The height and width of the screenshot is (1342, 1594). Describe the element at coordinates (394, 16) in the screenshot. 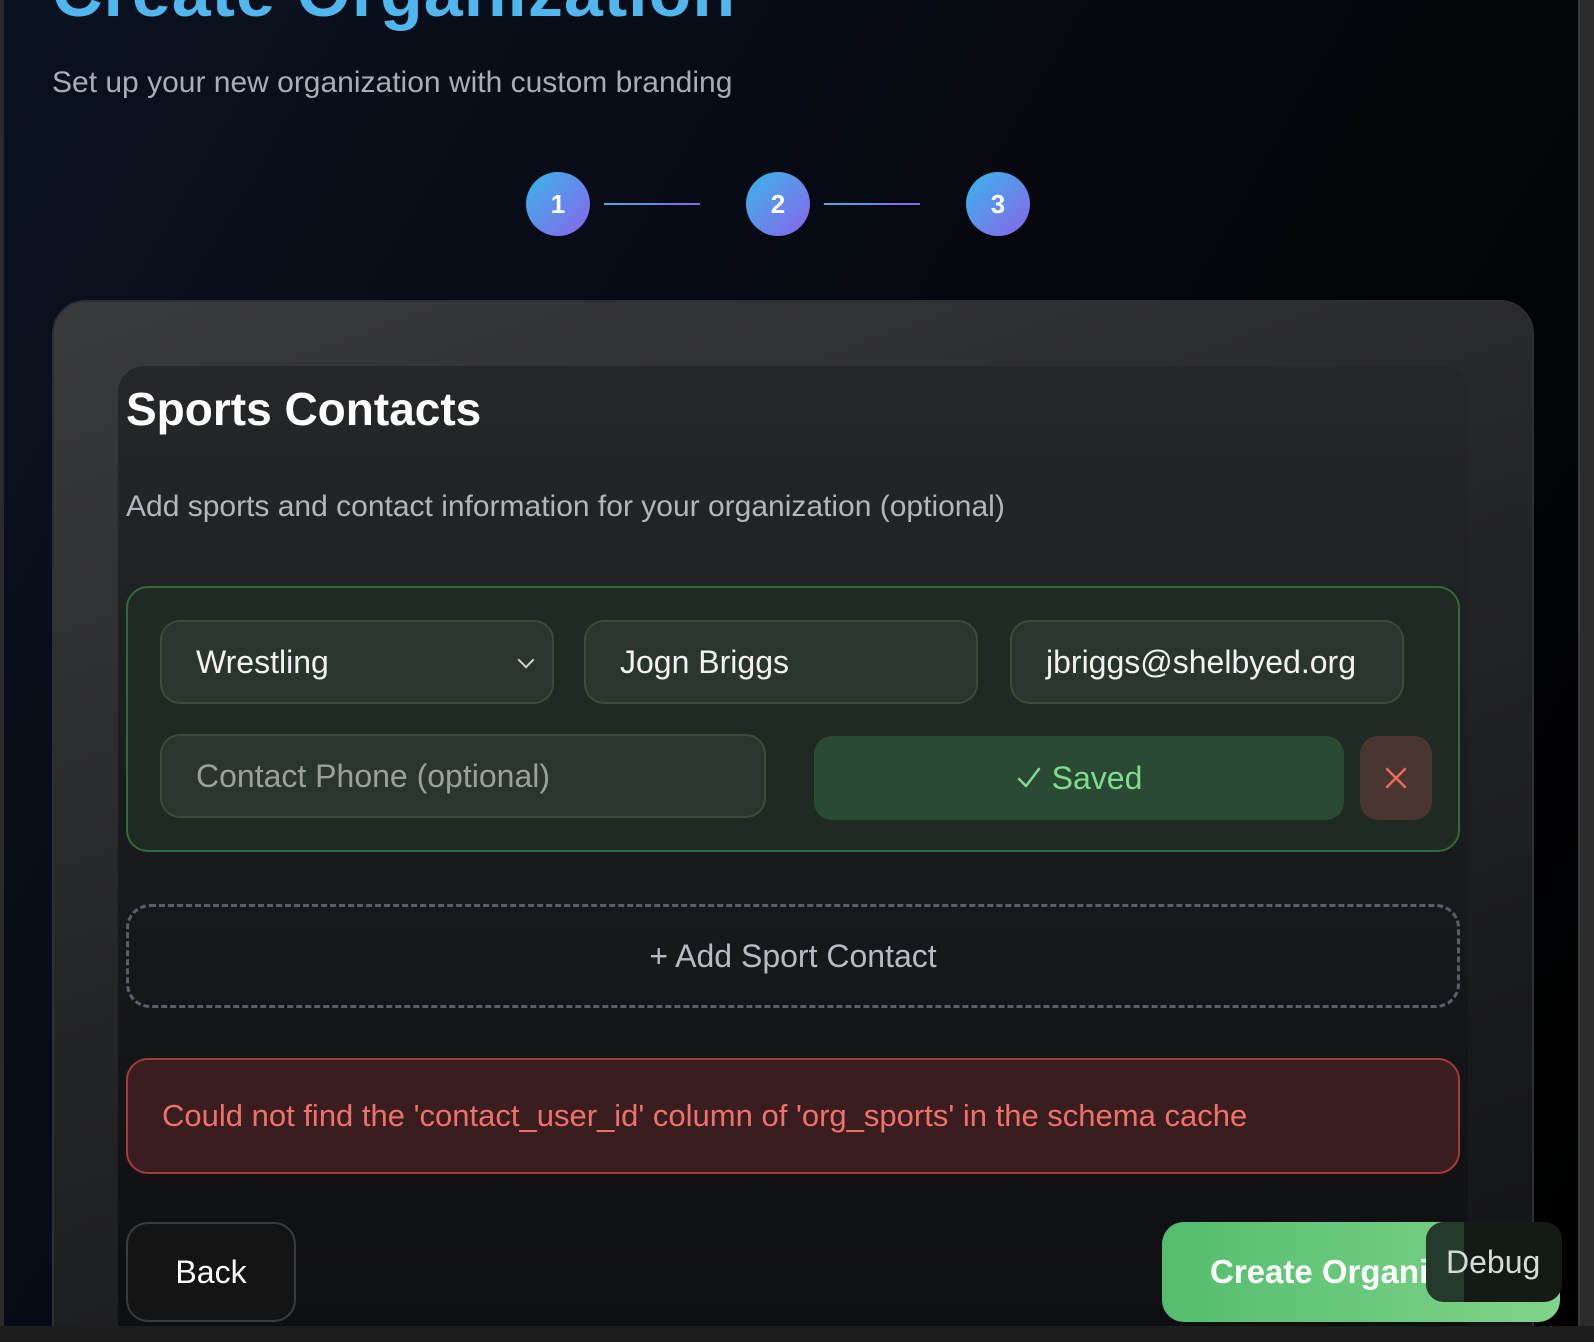

I see `page-title: Create Organization` at that location.